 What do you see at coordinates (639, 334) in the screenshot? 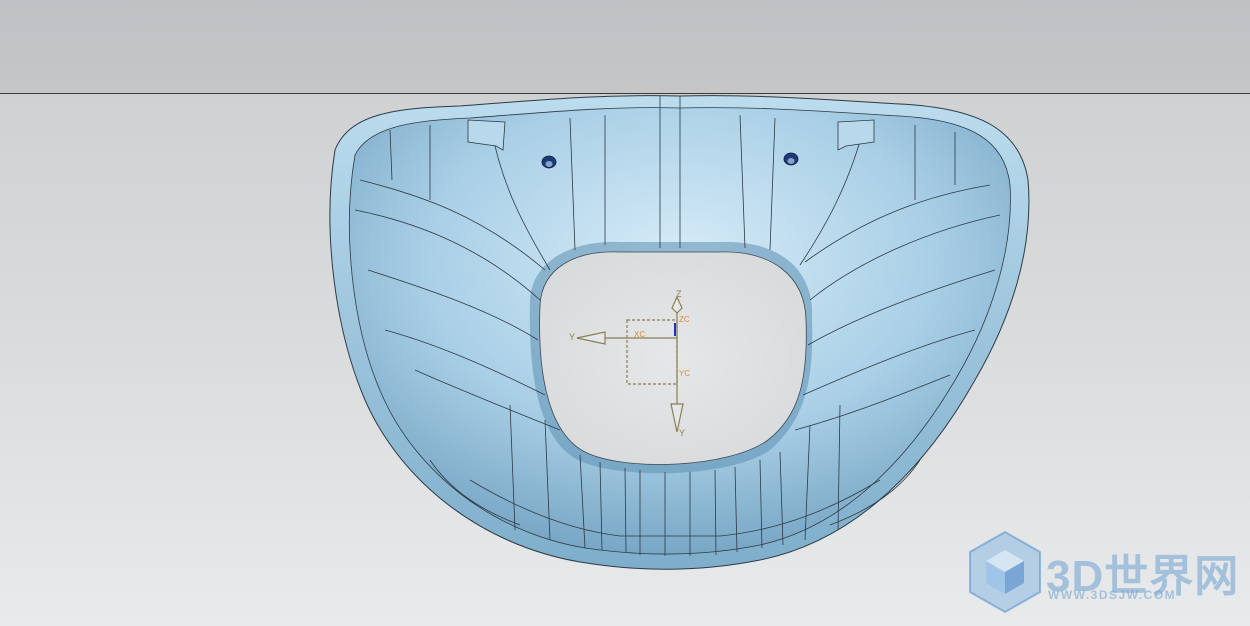
I see `csys-xc-label: XC` at bounding box center [639, 334].